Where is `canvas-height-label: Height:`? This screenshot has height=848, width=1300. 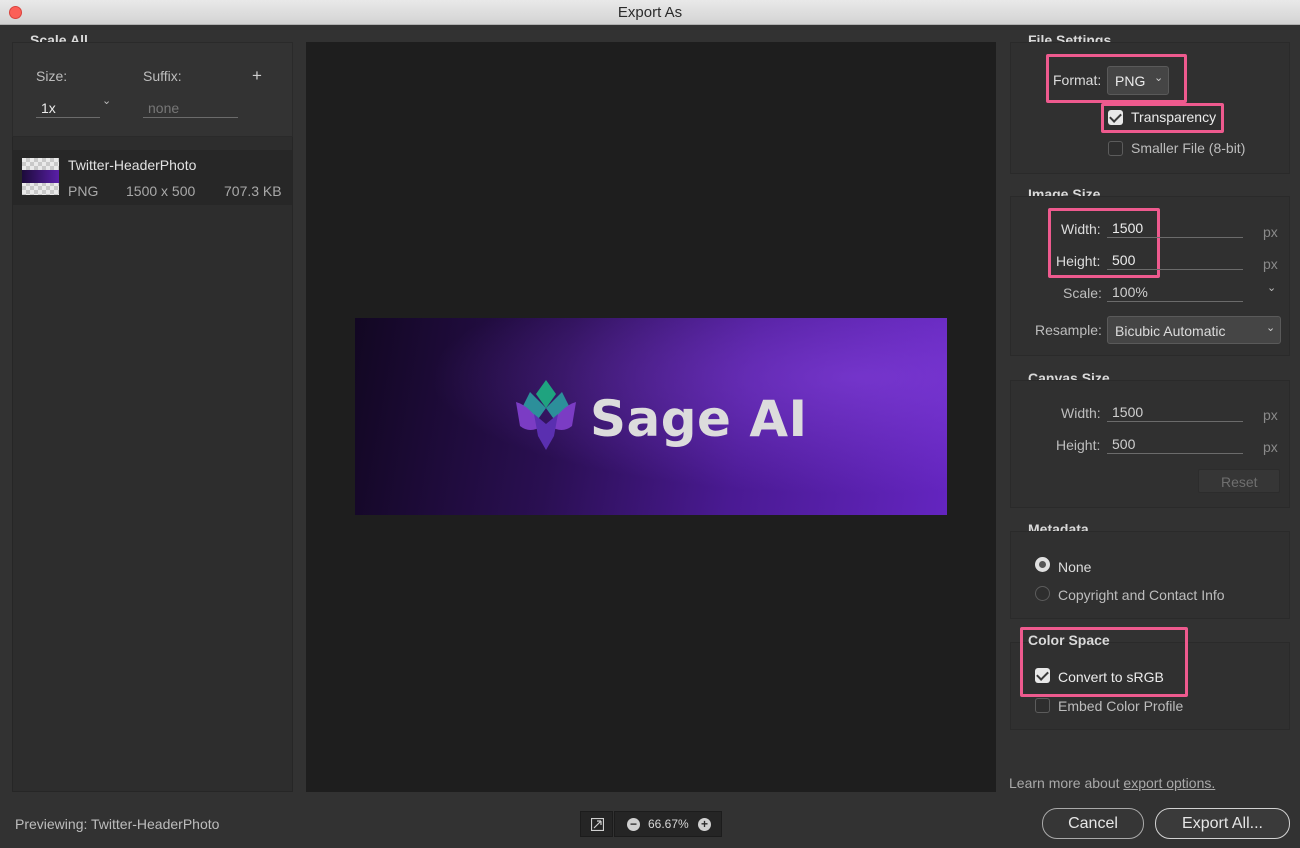 canvas-height-label: Height: is located at coordinates (1078, 445).